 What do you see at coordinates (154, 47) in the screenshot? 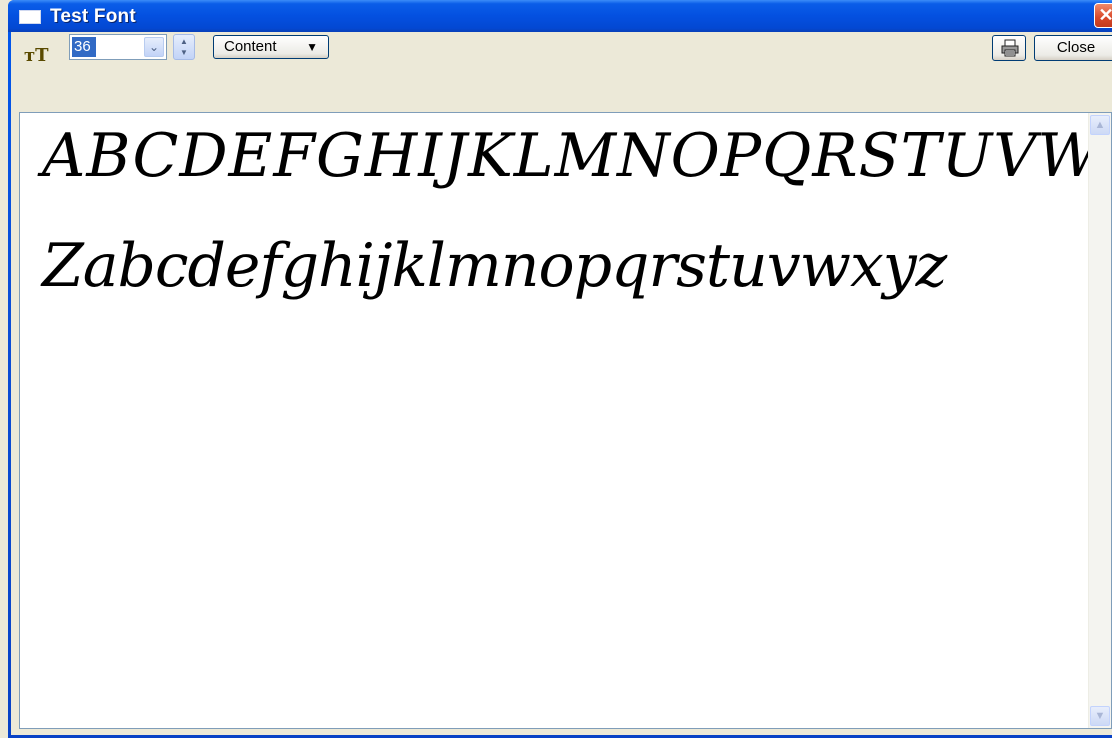
I see `chevron-down-icon: ⌄` at bounding box center [154, 47].